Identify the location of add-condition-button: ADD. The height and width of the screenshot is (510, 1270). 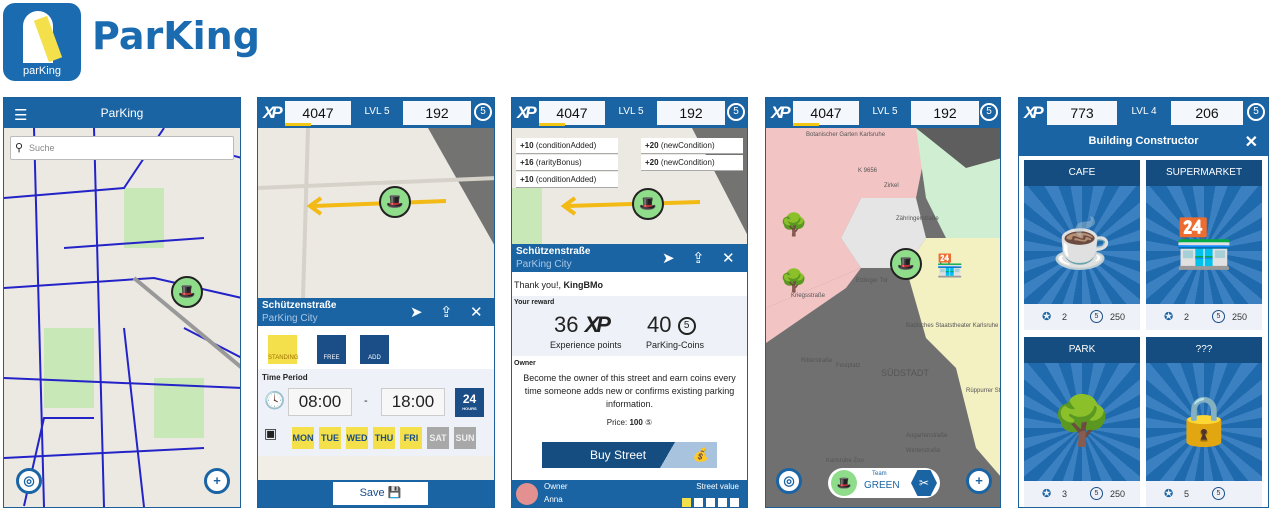
(374, 349).